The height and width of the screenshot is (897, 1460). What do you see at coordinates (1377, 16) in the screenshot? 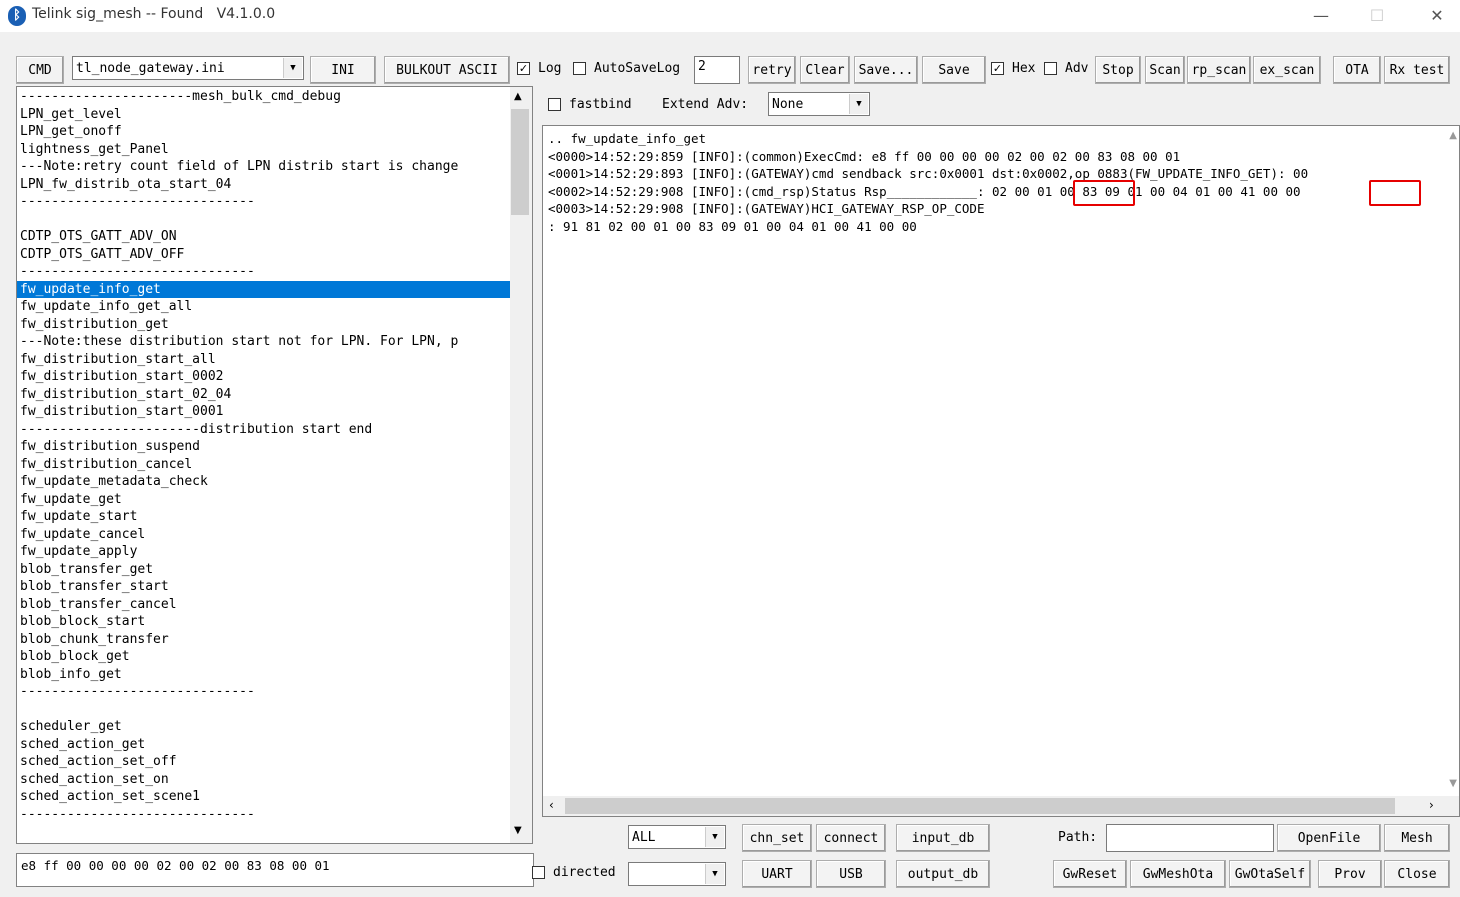
I see `maximize-button: ☐` at bounding box center [1377, 16].